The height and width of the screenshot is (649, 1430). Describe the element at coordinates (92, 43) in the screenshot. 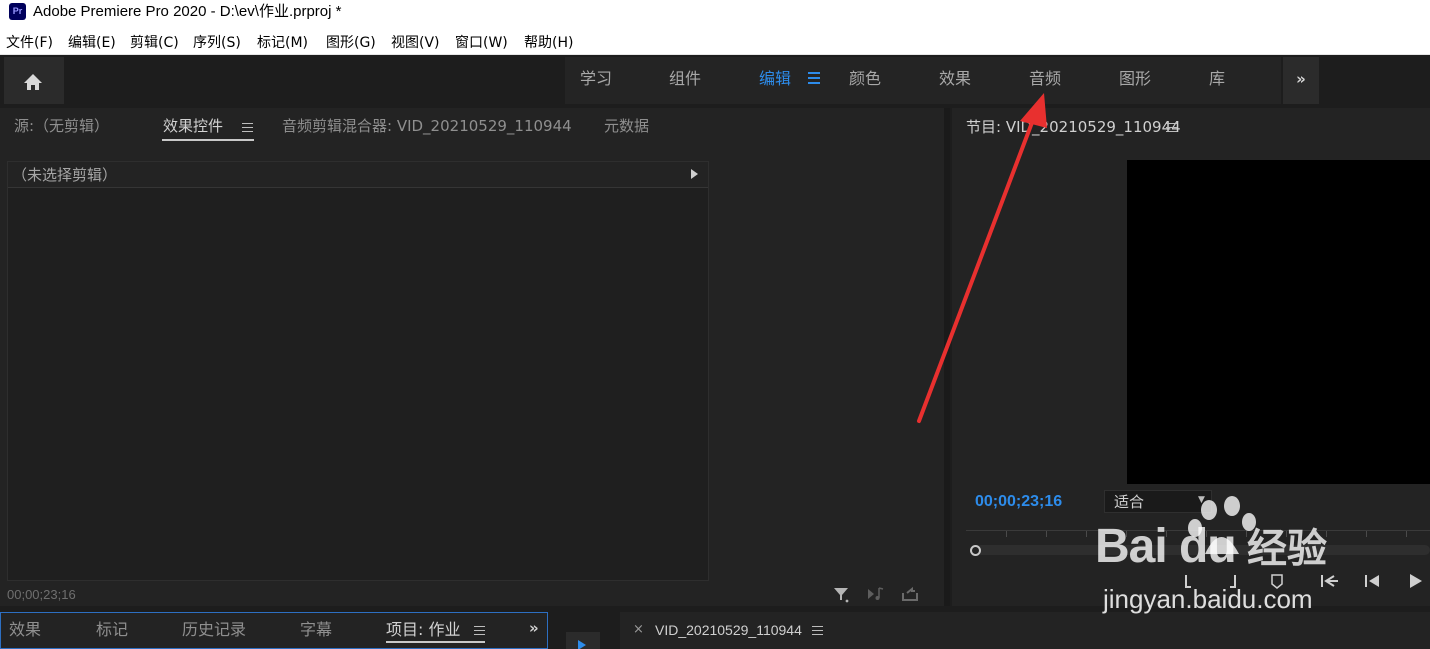

I see `menu-edit: 编辑(E)` at that location.